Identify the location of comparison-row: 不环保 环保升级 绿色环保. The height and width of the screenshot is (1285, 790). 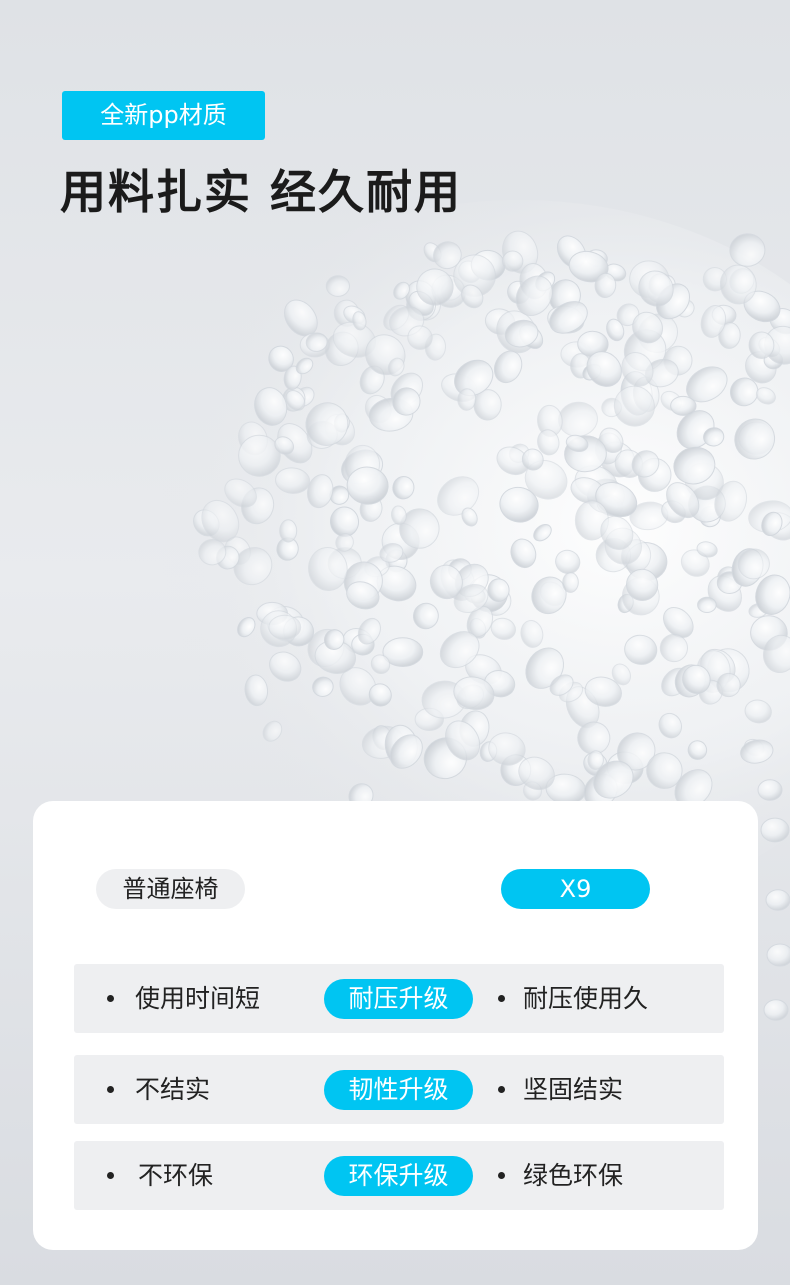
(399, 1175).